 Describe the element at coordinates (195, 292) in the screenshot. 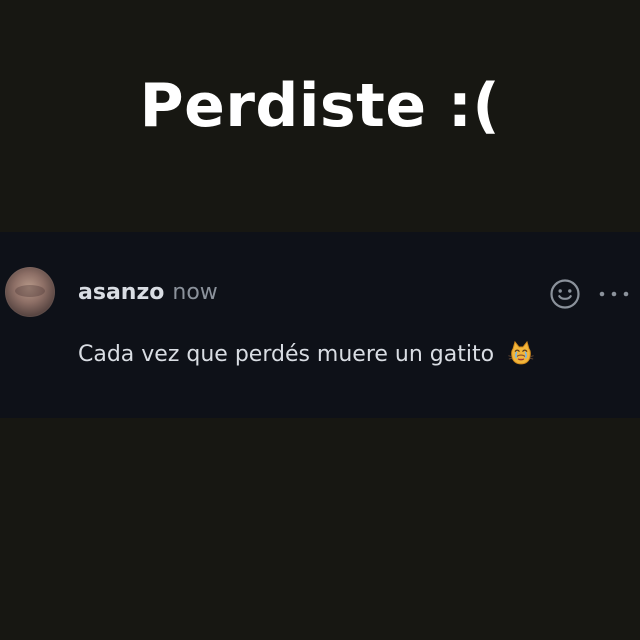

I see `comment-timestamp: now` at that location.